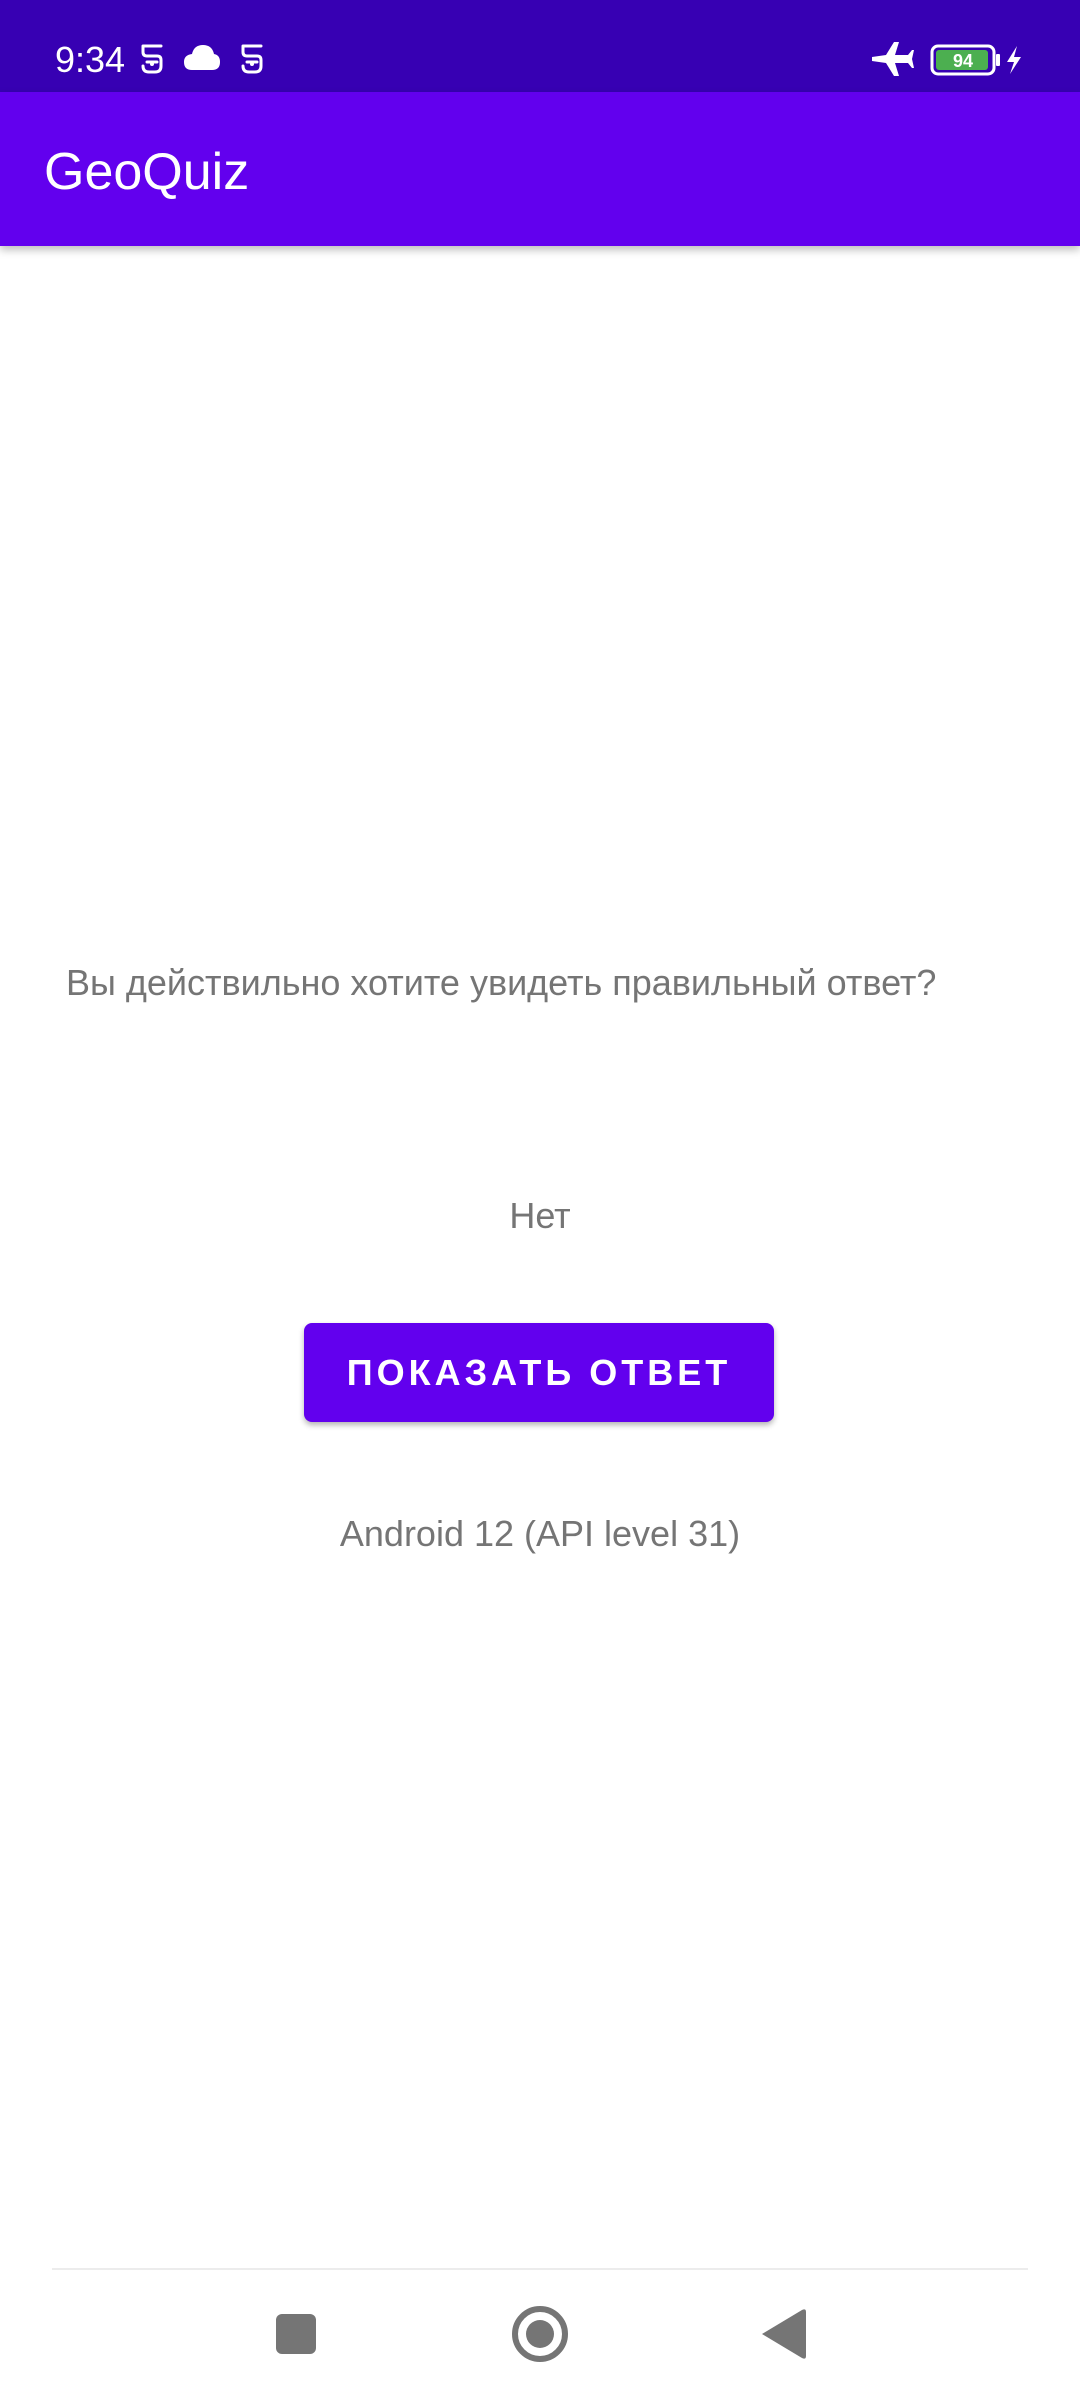 Image resolution: width=1080 pixels, height=2400 pixels. I want to click on cloud-icon, so click(202, 57).